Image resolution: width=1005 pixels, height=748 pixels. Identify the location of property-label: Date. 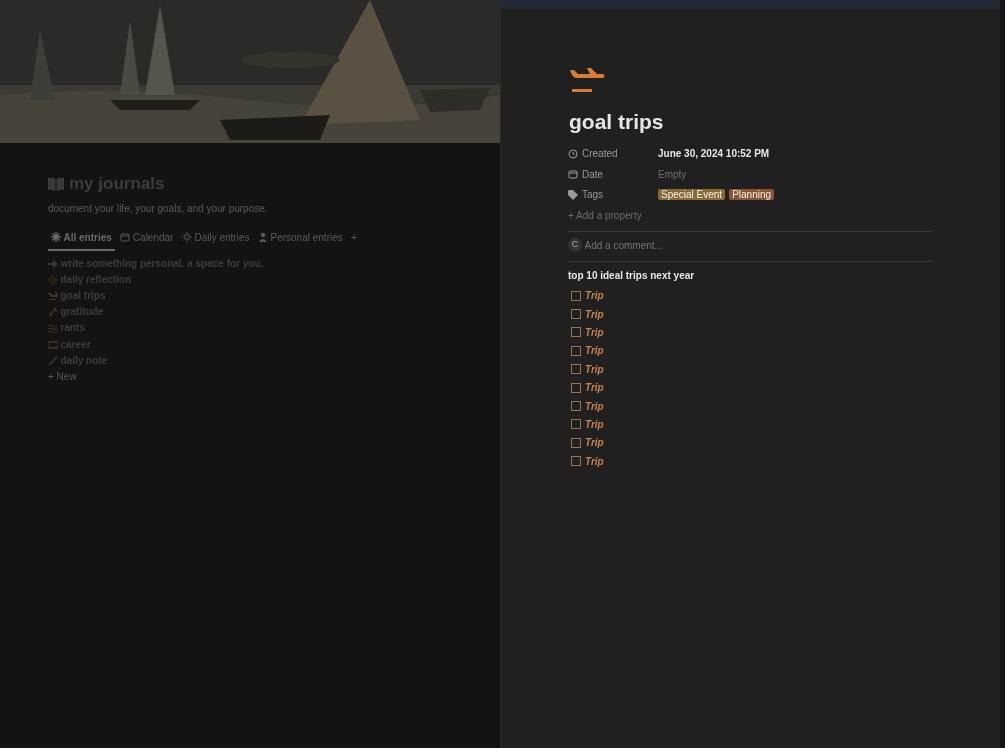
(593, 174).